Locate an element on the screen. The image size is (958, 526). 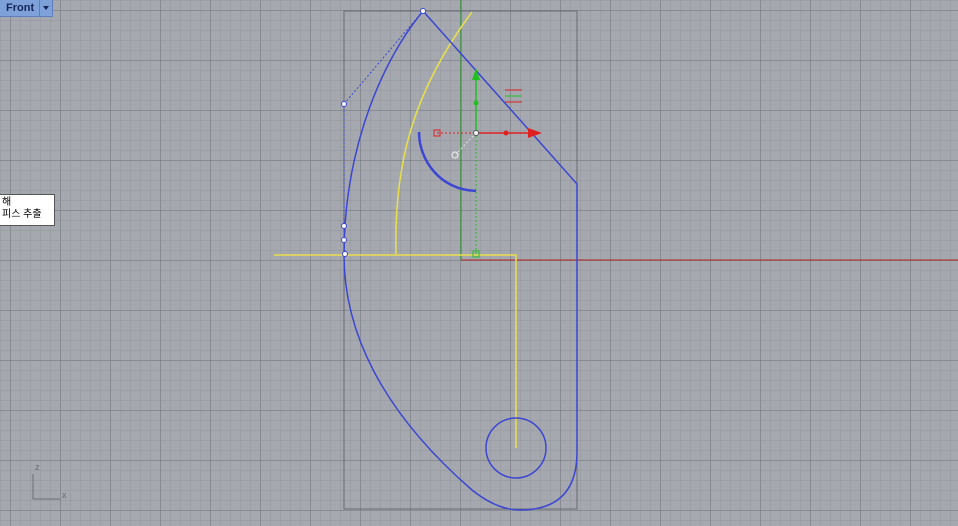
control-polygon is located at coordinates (383, 132).